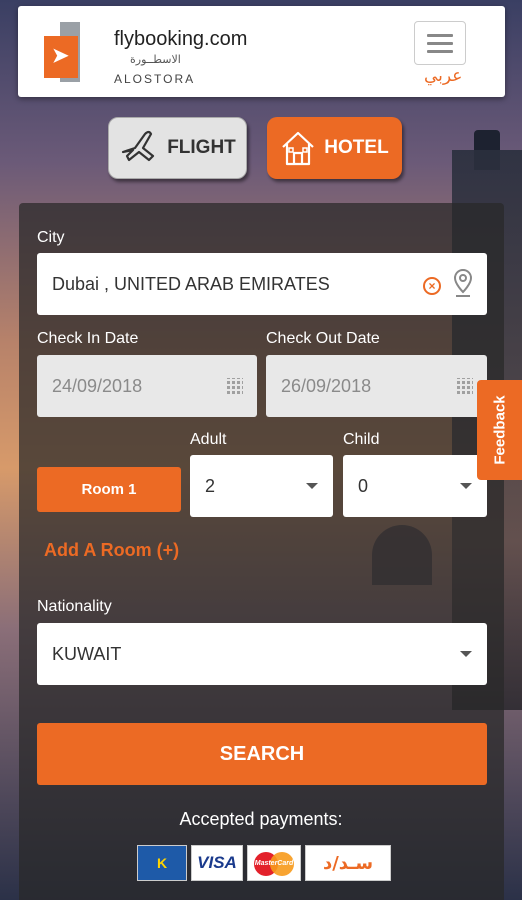 Image resolution: width=522 pixels, height=900 pixels. Describe the element at coordinates (155, 59) in the screenshot. I see `brand-arabic: الاسطــورة` at that location.